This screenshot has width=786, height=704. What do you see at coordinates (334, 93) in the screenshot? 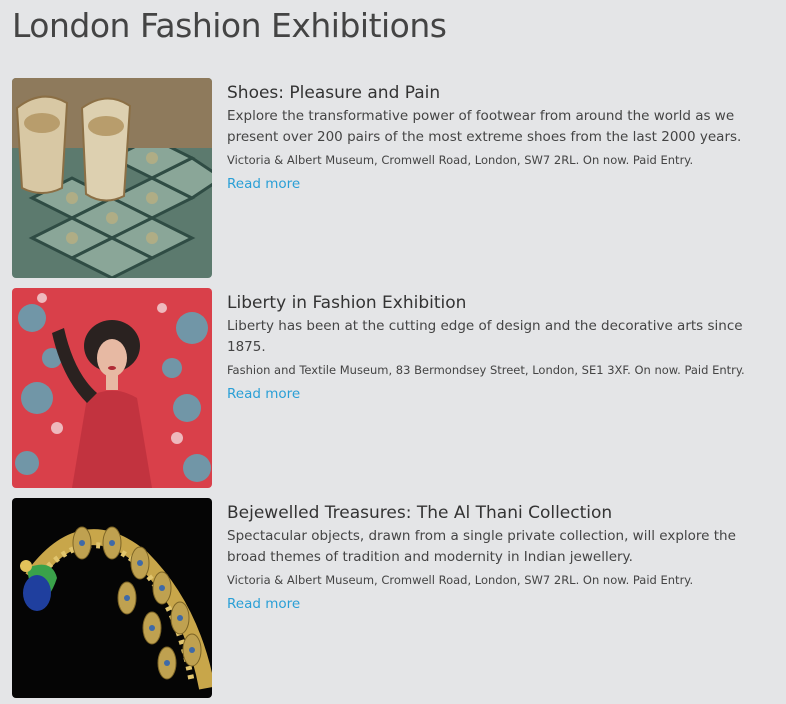
I see `exhibition-title: Shoes: Pleasure and Pain` at bounding box center [334, 93].